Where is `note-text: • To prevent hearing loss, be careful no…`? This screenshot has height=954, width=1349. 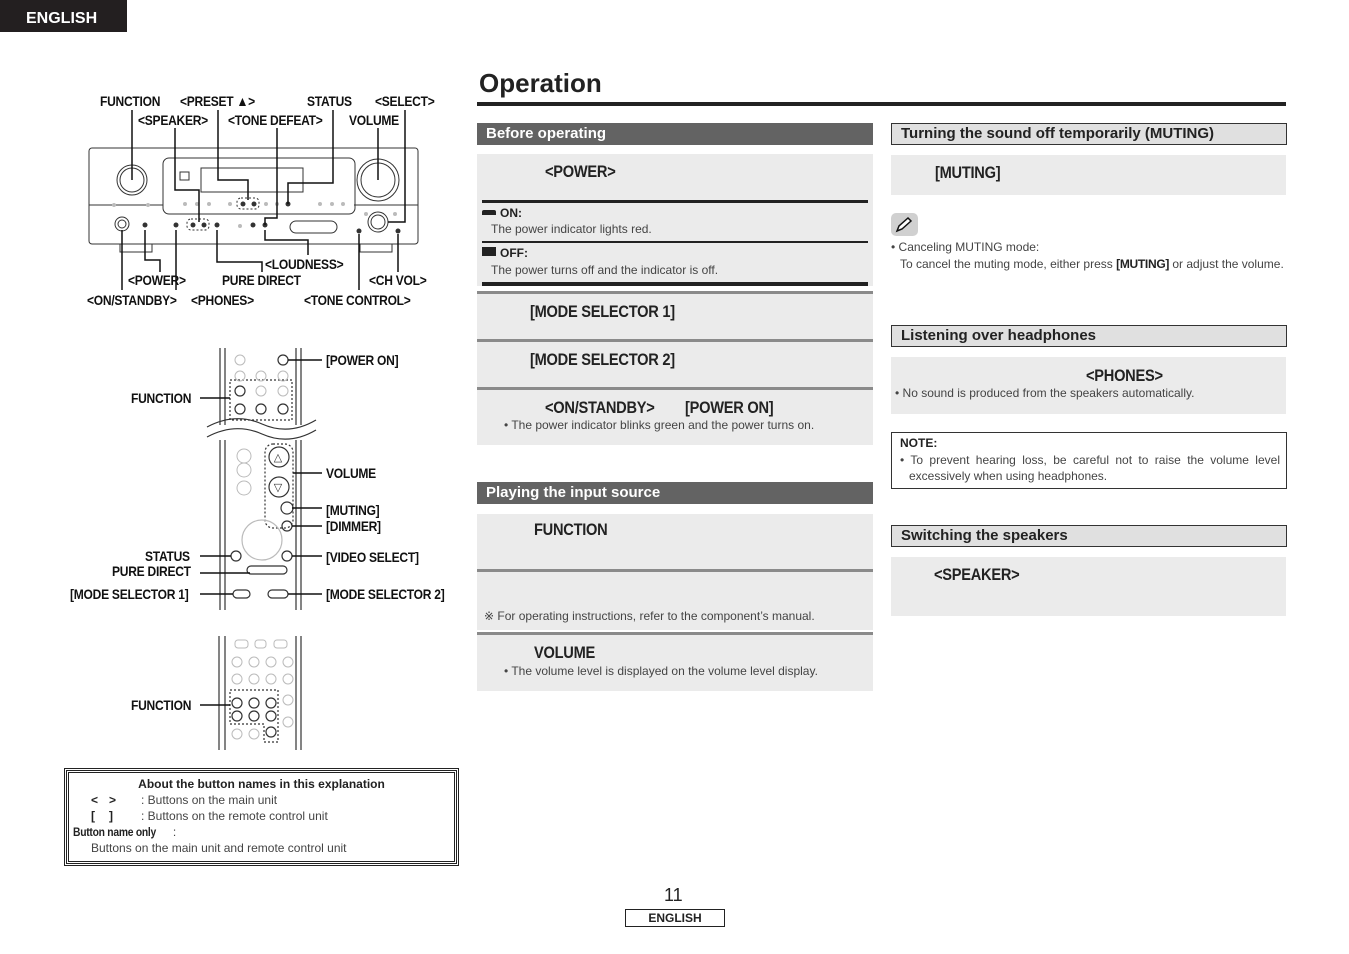
note-text: • To prevent hearing loss, be careful no… is located at coordinates (1090, 468).